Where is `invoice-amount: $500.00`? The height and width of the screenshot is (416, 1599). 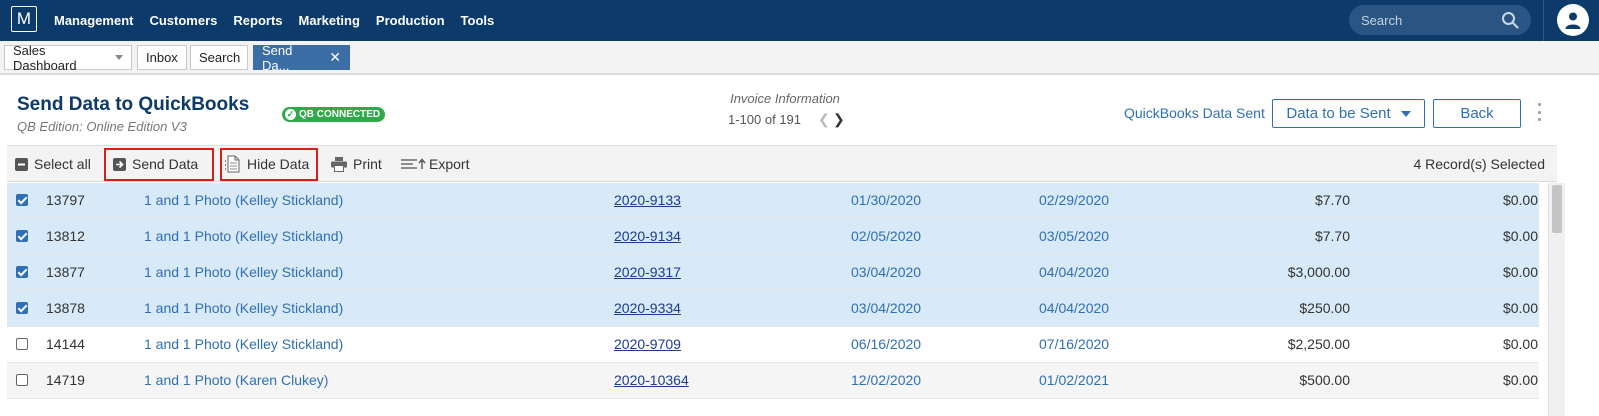 invoice-amount: $500.00 is located at coordinates (1324, 380).